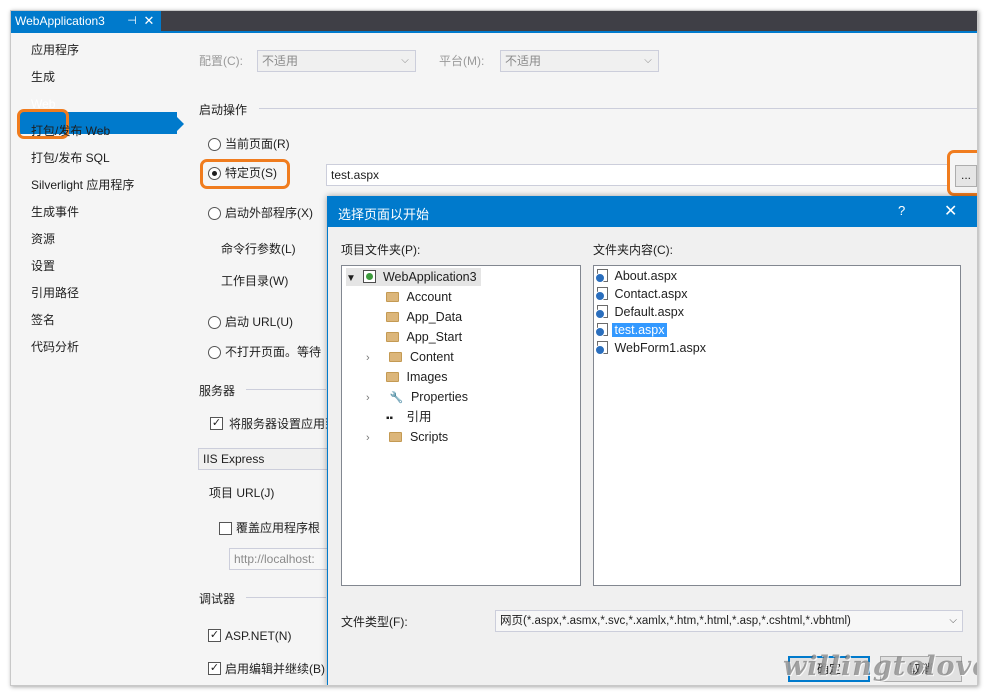  Describe the element at coordinates (214, 322) in the screenshot. I see `start-url-radio` at that location.